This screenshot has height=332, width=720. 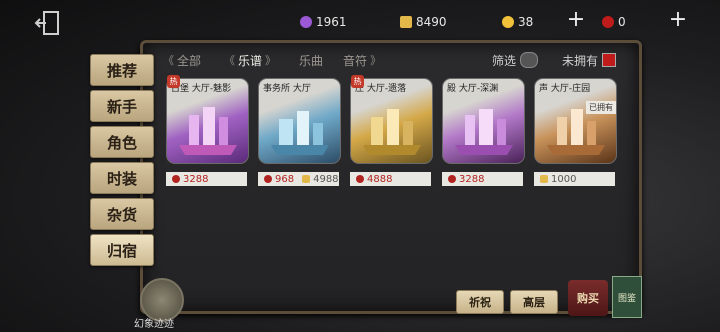 I want to click on exit-door-icon, so click(x=49, y=24).